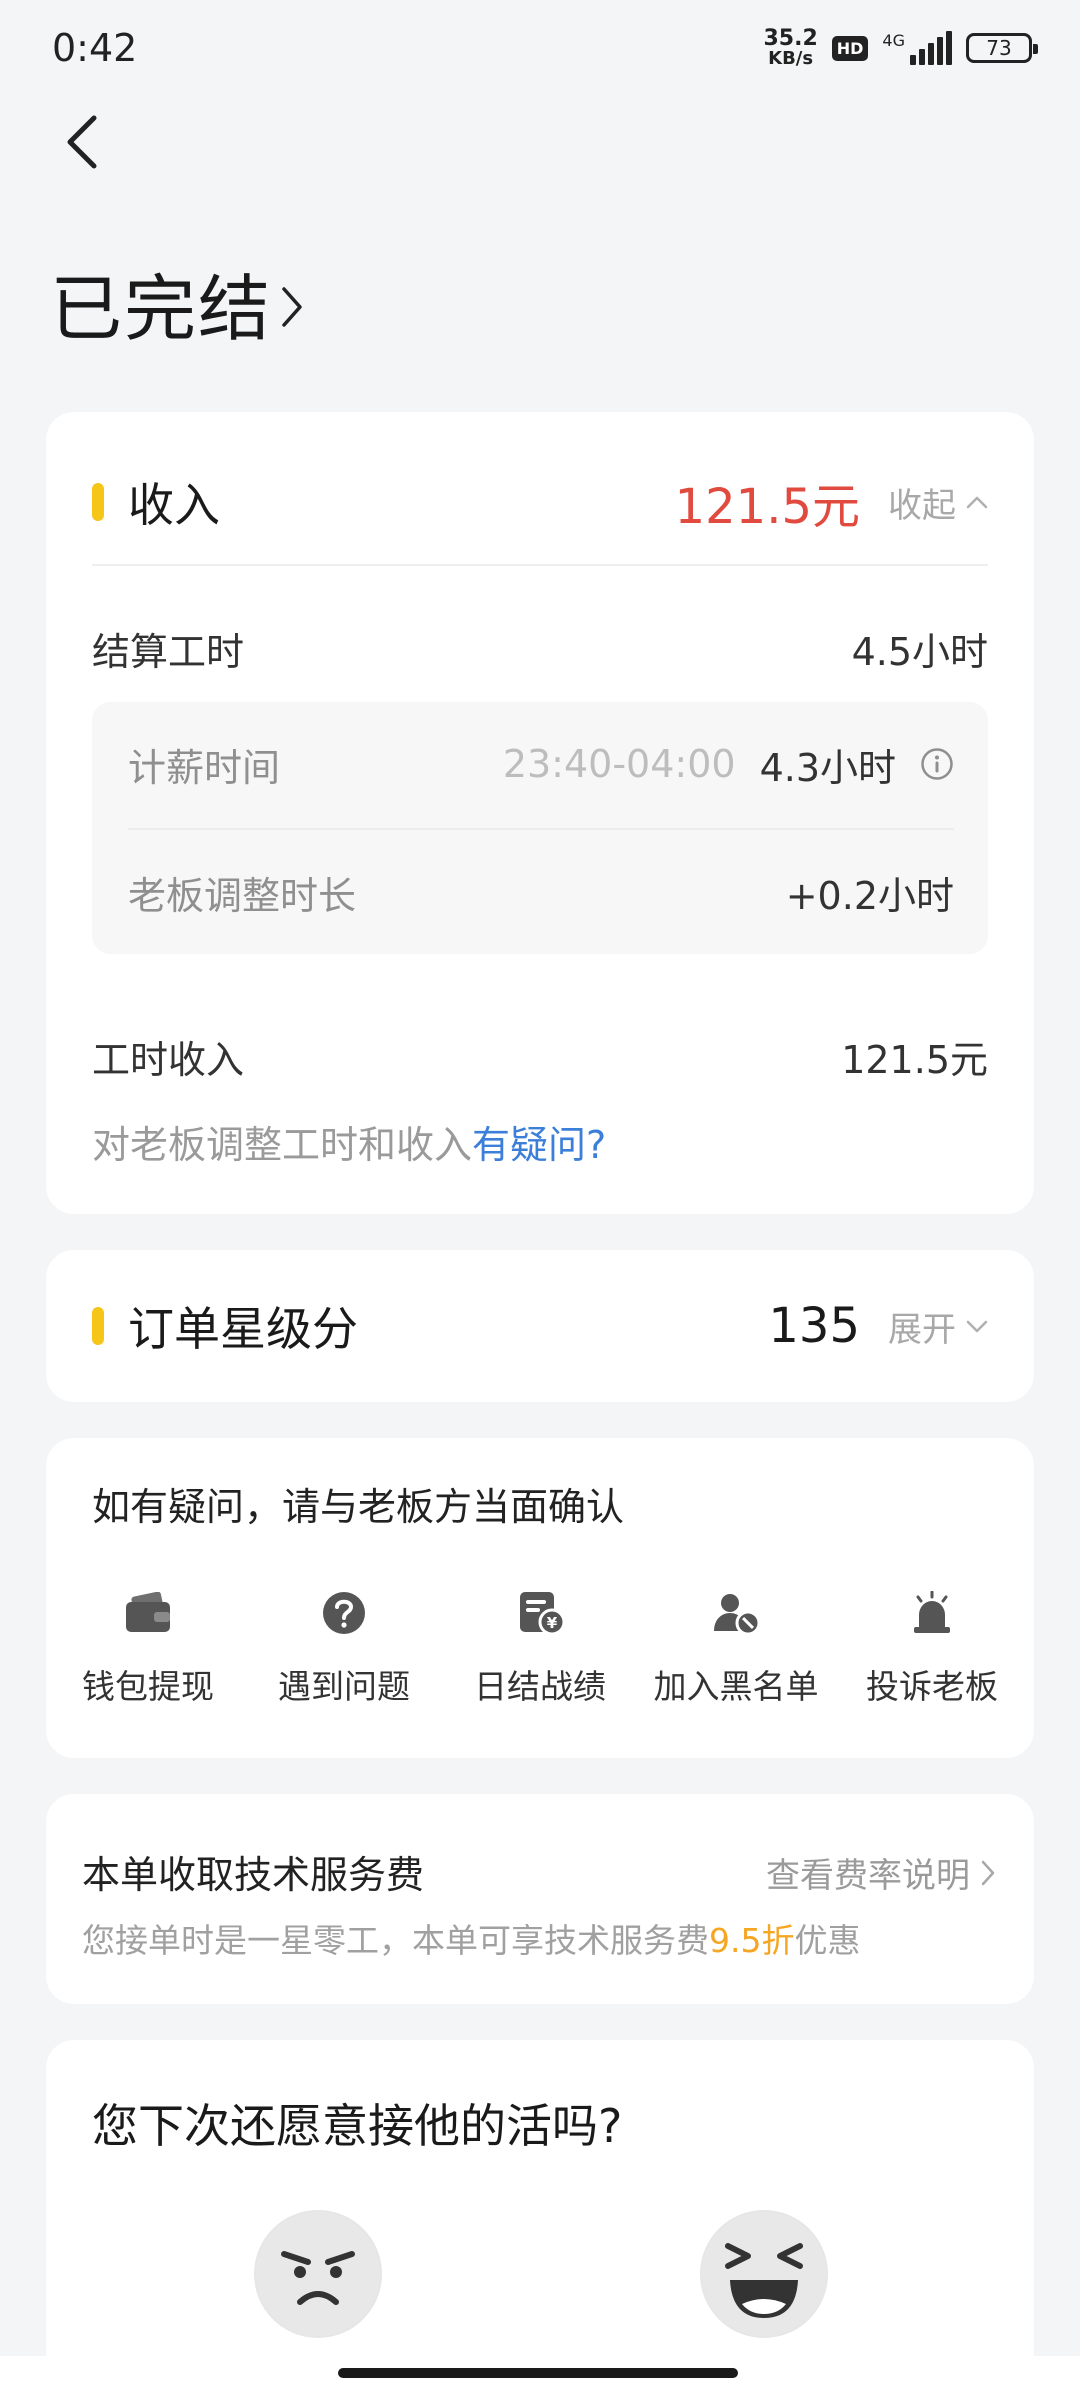 Image resolution: width=1080 pixels, height=2400 pixels. What do you see at coordinates (752, 1940) in the screenshot?
I see `fee-discount: 9.5折` at bounding box center [752, 1940].